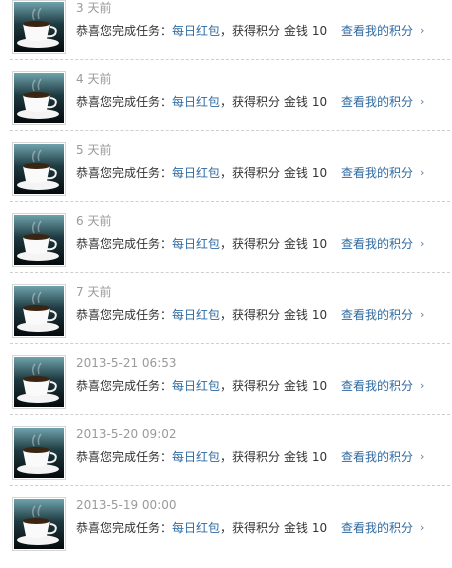 This screenshot has width=452, height=568. What do you see at coordinates (94, 8) in the screenshot?
I see `item-time: 3 天前` at bounding box center [94, 8].